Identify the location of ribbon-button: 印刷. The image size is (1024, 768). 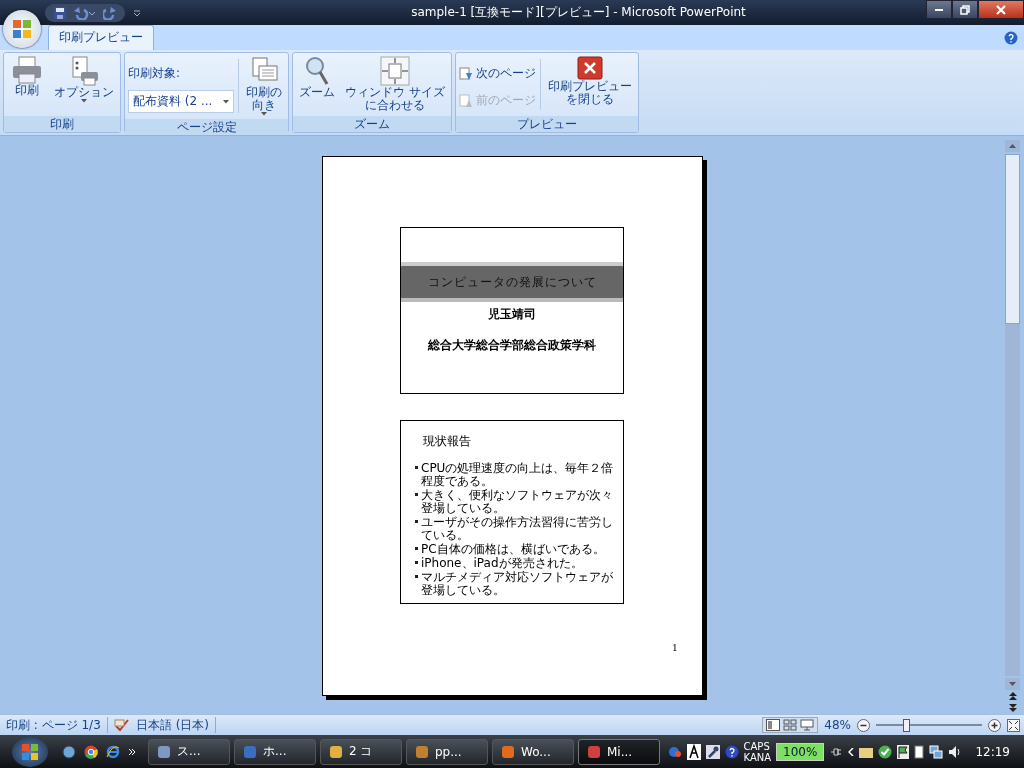
(27, 76).